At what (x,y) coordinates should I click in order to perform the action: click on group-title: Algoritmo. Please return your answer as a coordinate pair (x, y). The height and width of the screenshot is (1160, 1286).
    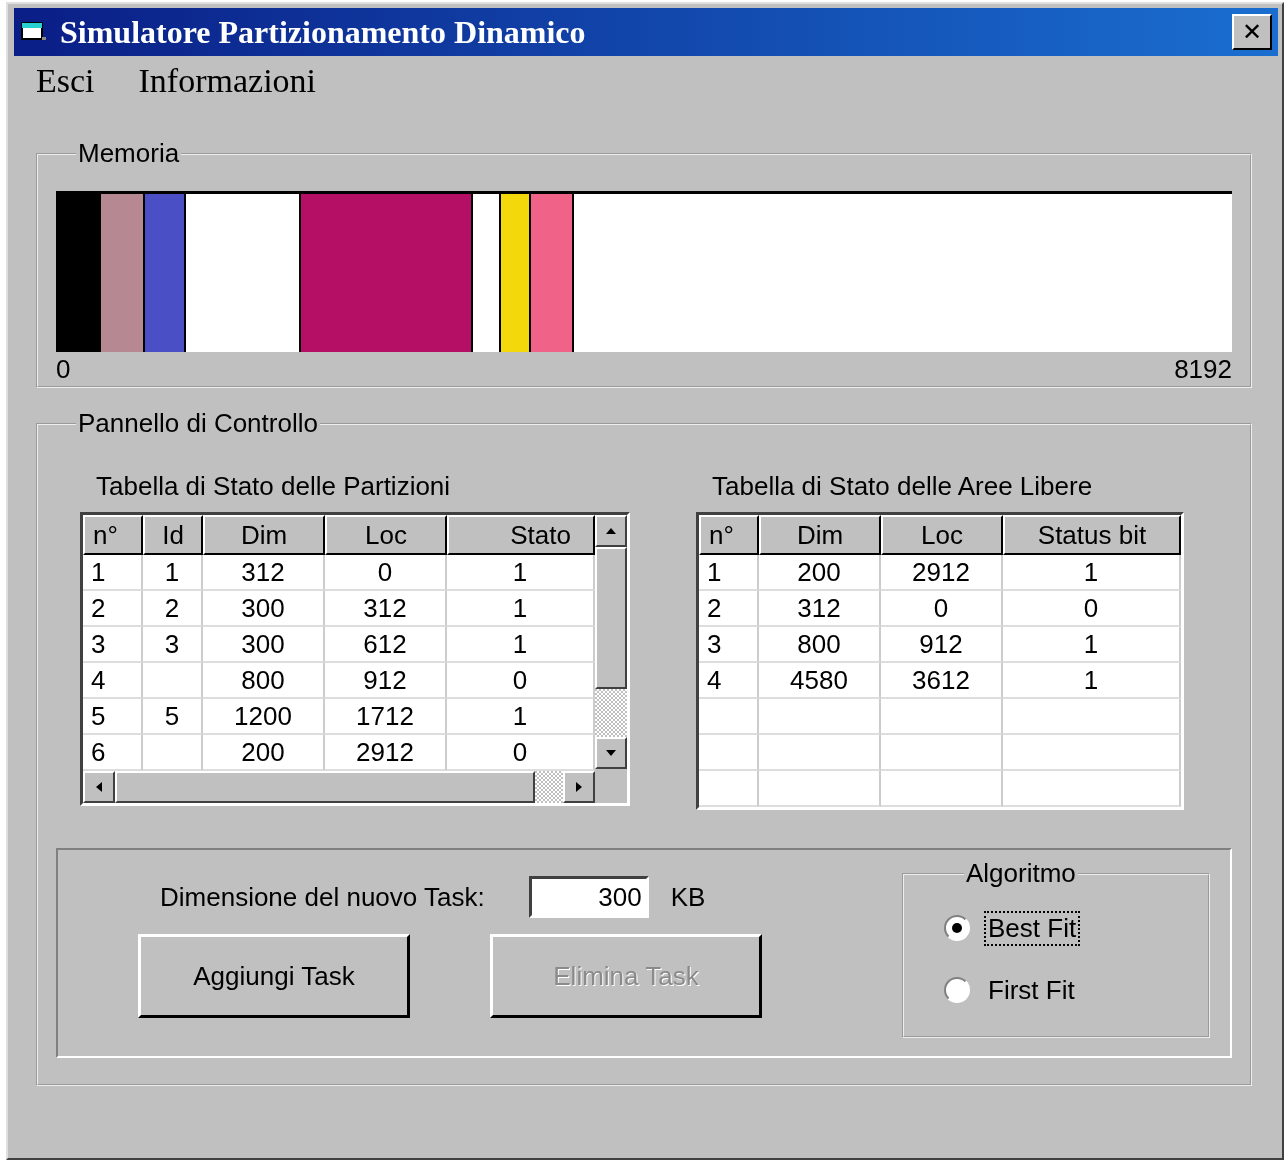
    Looking at the image, I should click on (1021, 873).